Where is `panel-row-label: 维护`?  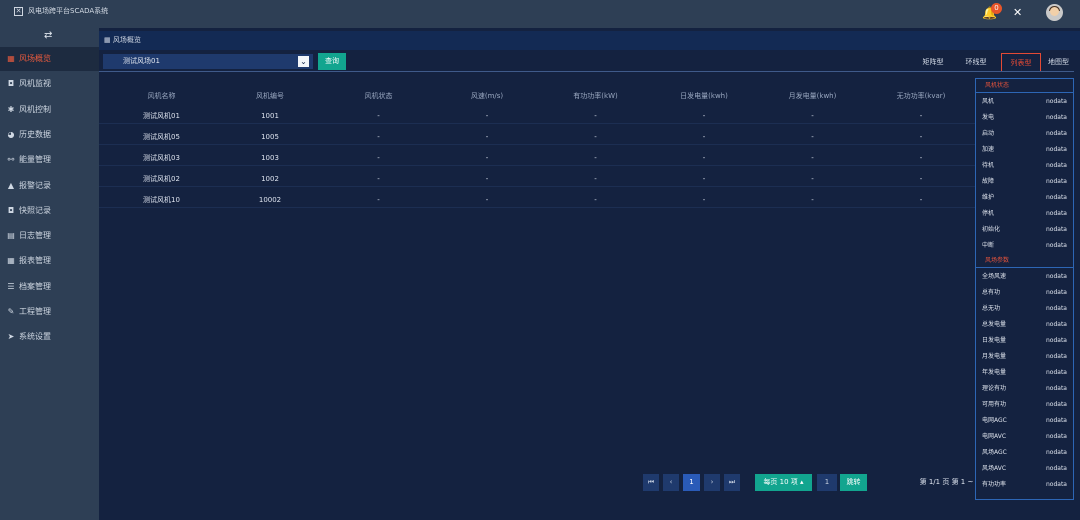 panel-row-label: 维护 is located at coordinates (988, 197).